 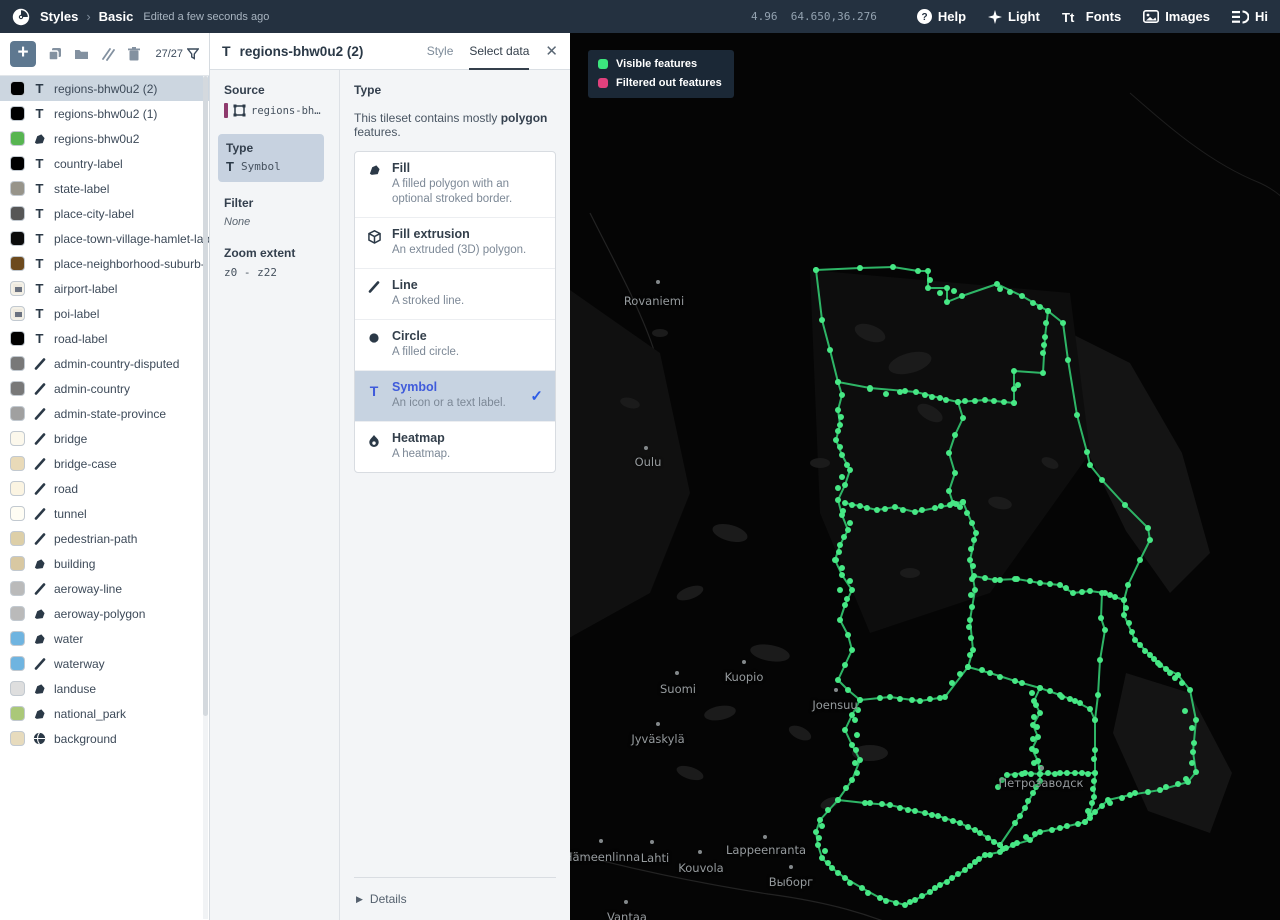 I want to click on layer-row: Tregions-bhw0u2 (1), so click(x=104, y=113).